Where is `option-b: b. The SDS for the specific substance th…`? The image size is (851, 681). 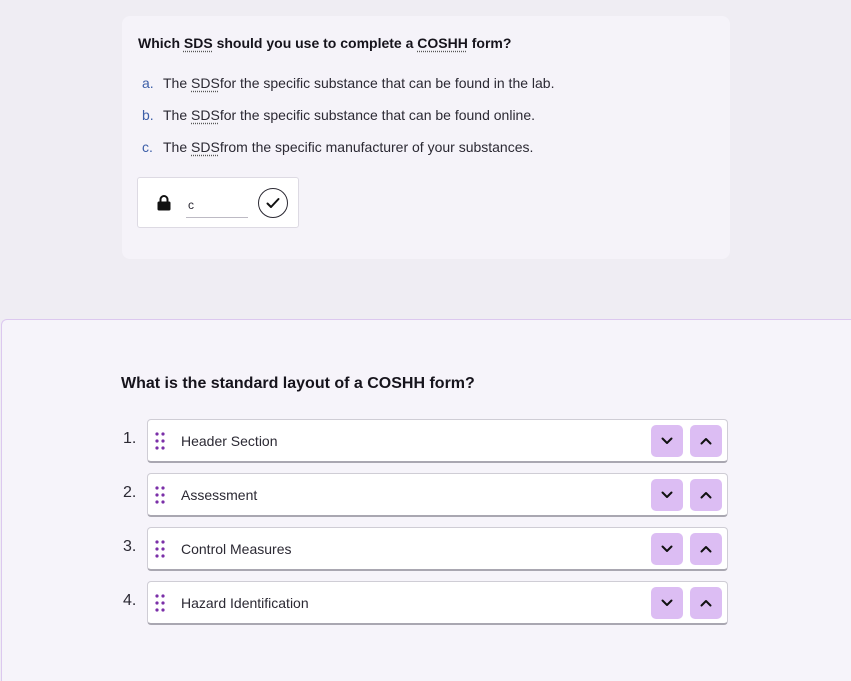 option-b: b. The SDS for the specific substance th… is located at coordinates (348, 123).